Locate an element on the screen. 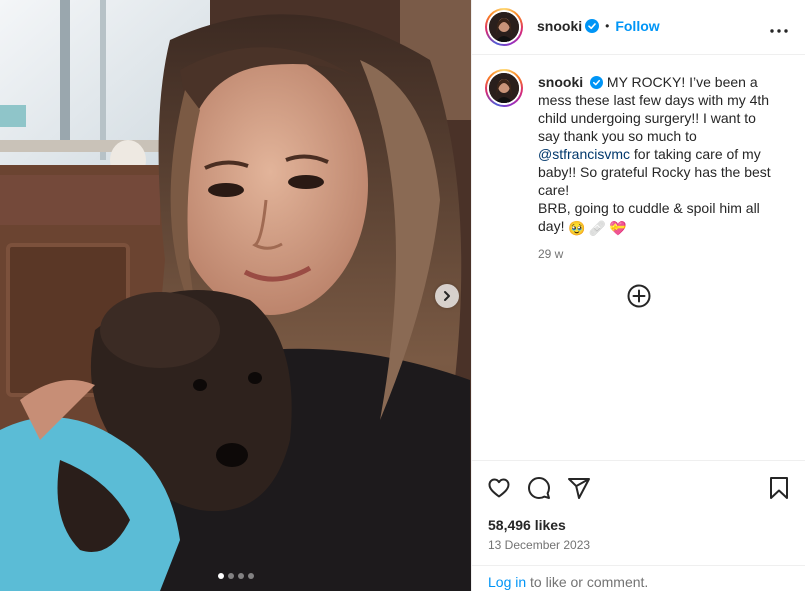 This screenshot has height=592, width=805. like-button is located at coordinates (499, 490).